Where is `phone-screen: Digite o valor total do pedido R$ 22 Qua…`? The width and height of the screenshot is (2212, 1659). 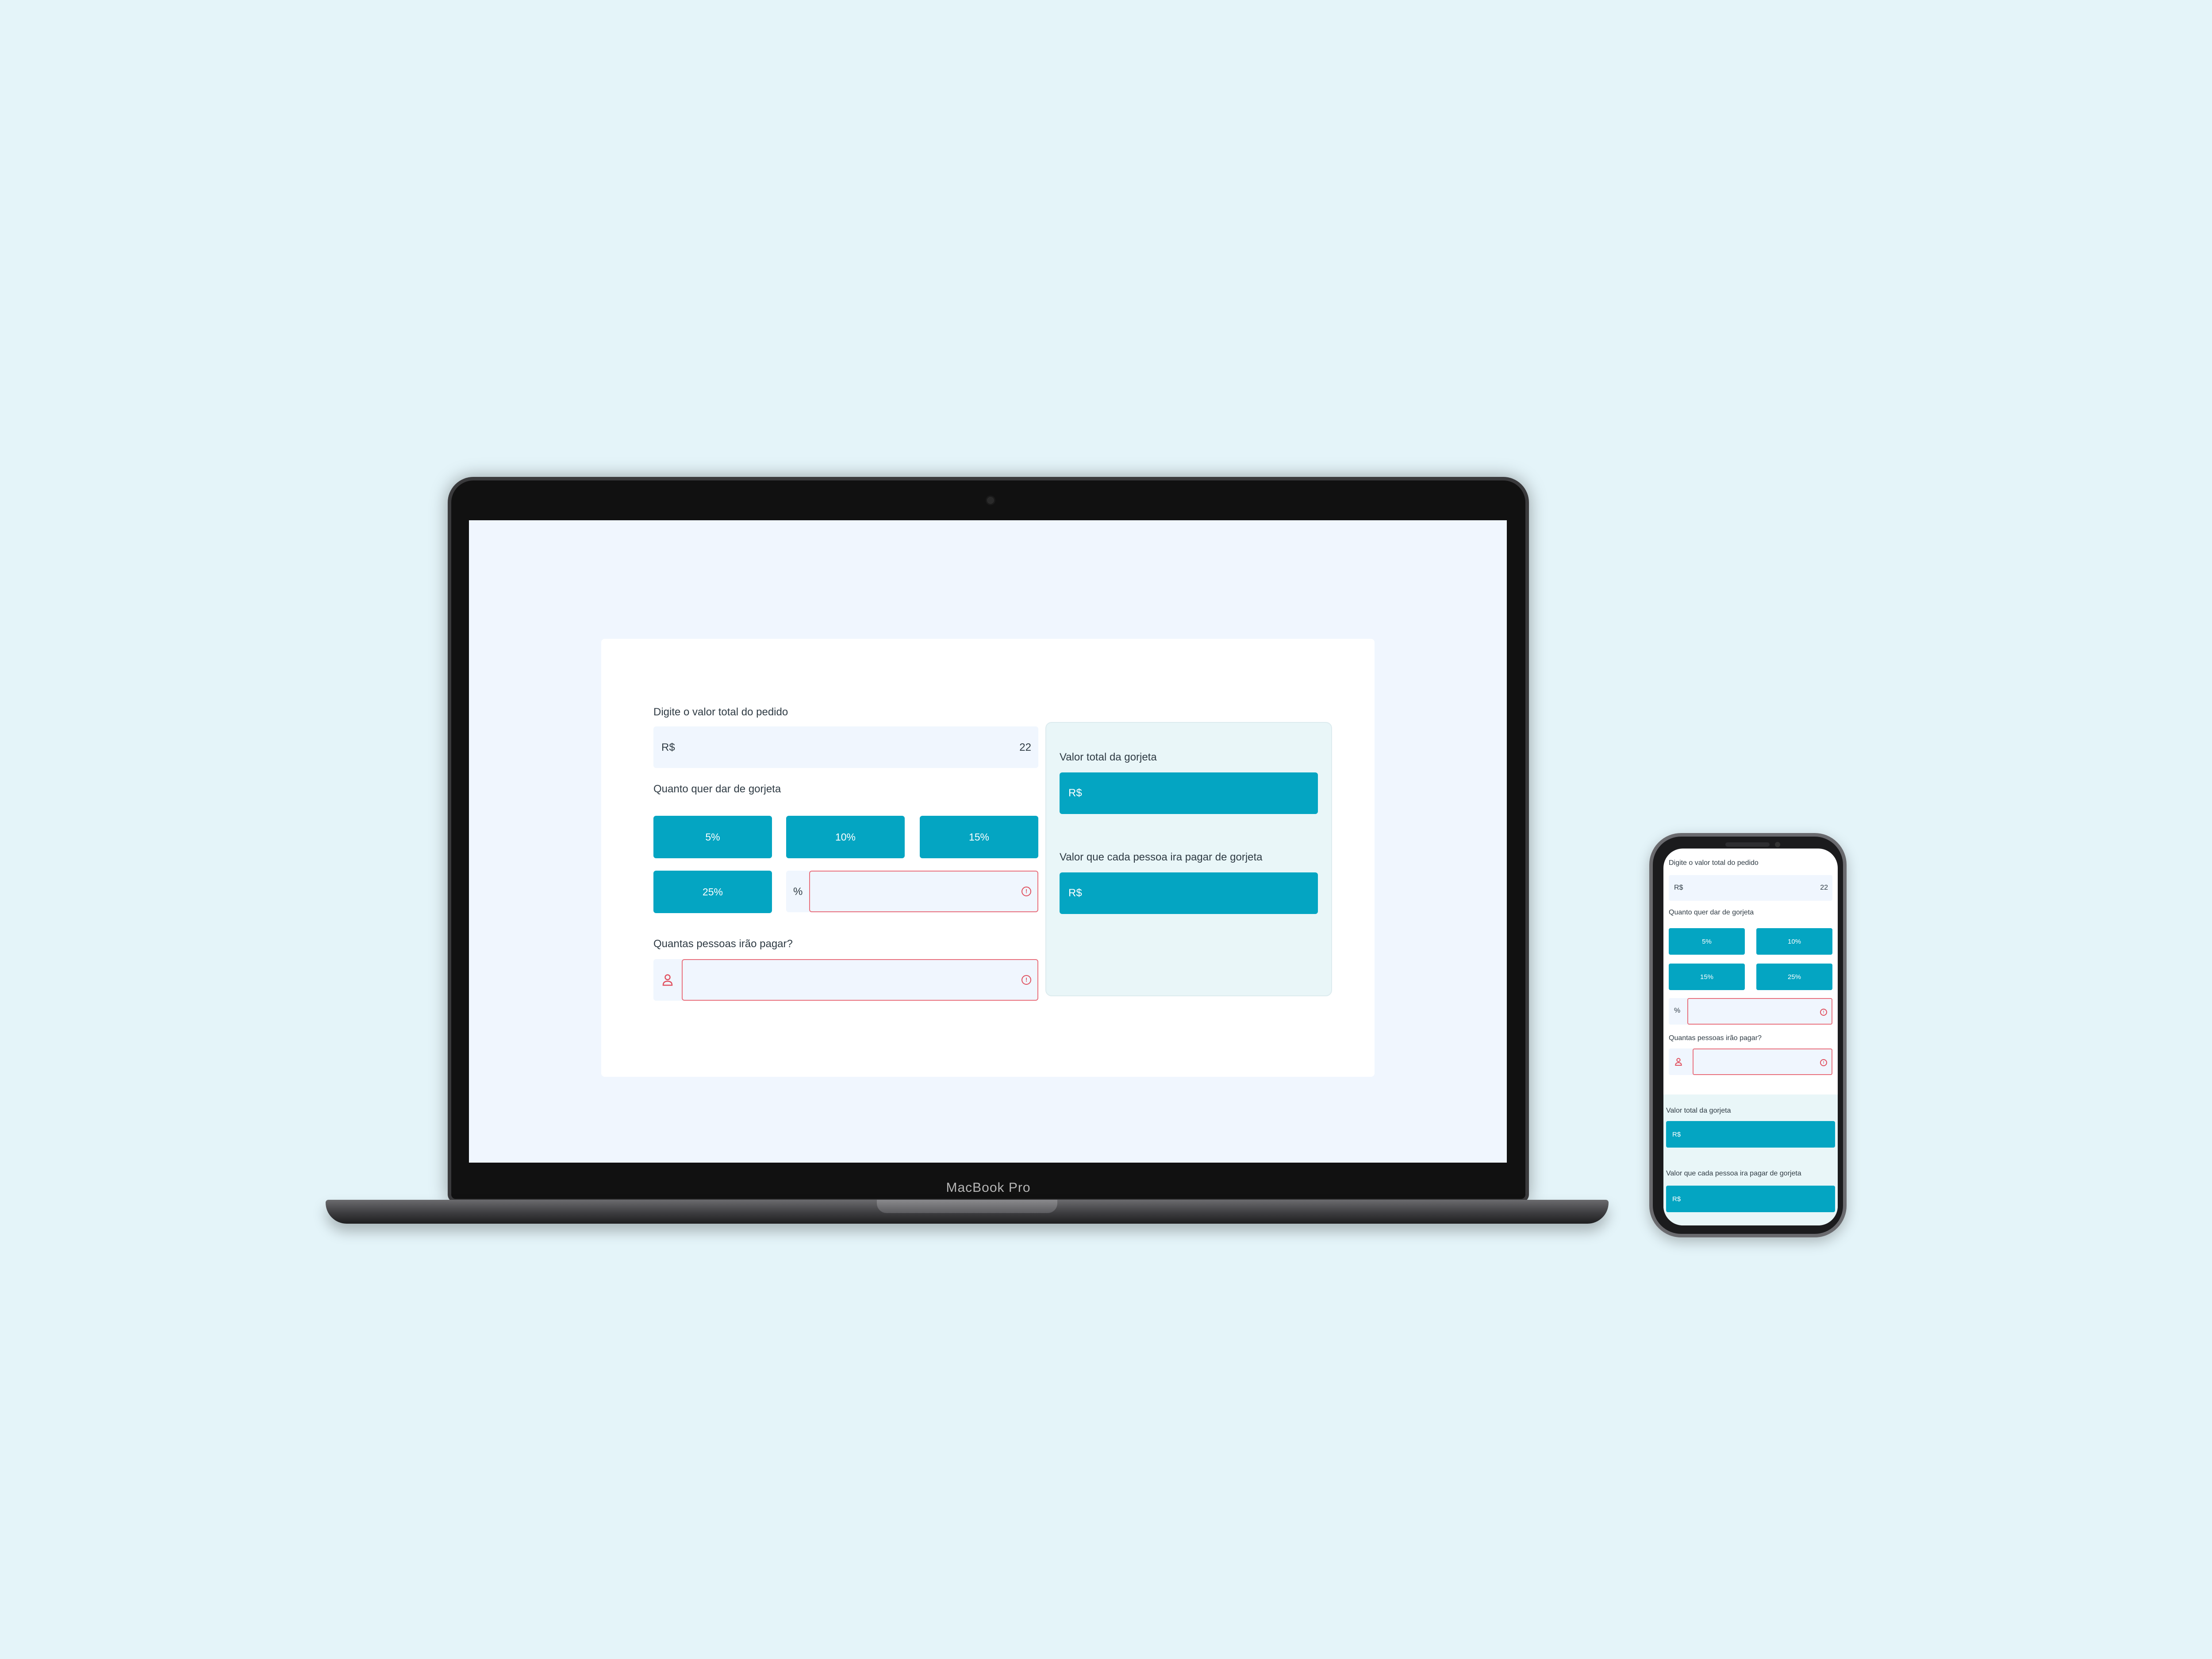
phone-screen: Digite o valor total do pedido R$ 22 Qua… is located at coordinates (1751, 1037).